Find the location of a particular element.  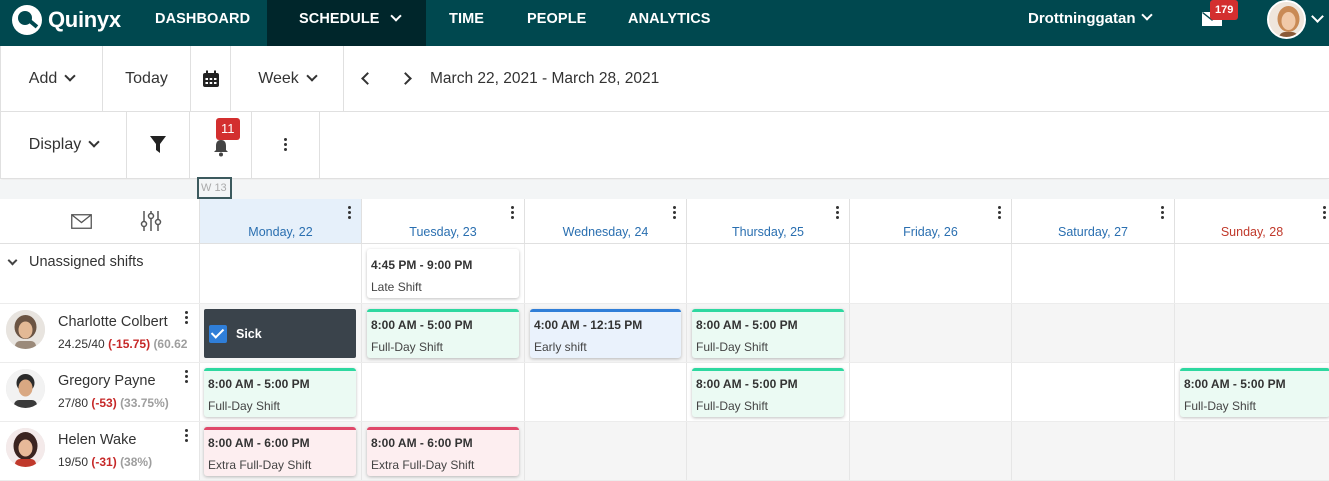

shift-name: Late Shift is located at coordinates (396, 287).